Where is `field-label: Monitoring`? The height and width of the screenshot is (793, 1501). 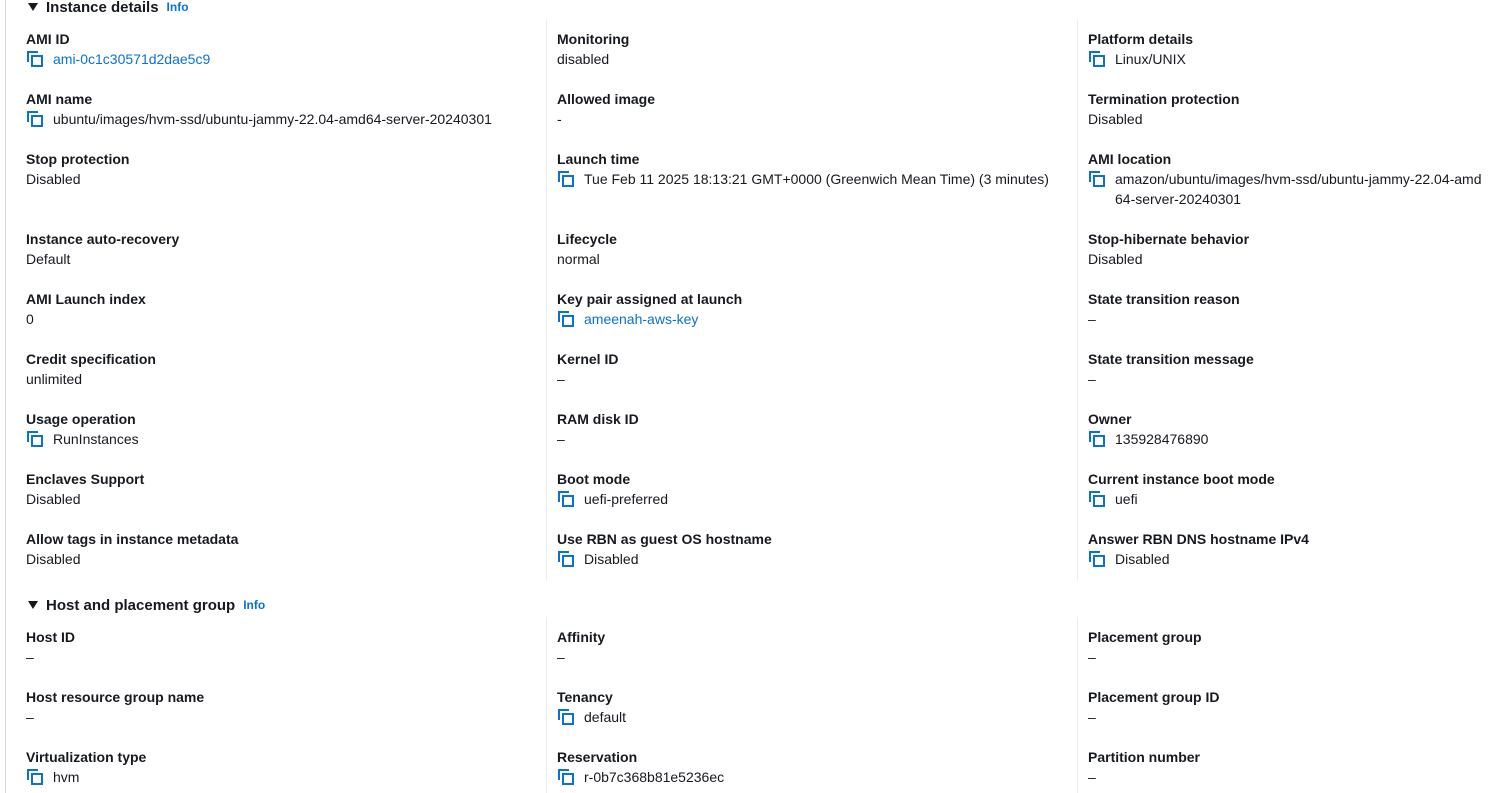 field-label: Monitoring is located at coordinates (593, 39).